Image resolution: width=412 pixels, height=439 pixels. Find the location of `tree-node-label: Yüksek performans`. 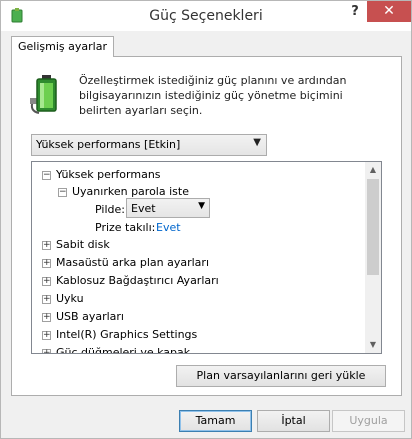

tree-node-label: Yüksek performans is located at coordinates (108, 174).